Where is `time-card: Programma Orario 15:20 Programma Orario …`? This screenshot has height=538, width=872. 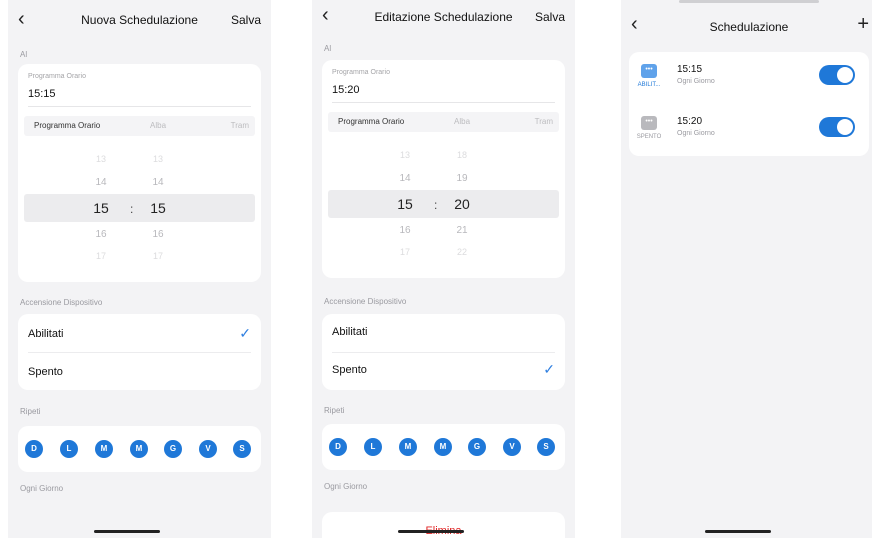
time-card: Programma Orario 15:20 Programma Orario … is located at coordinates (443, 169).